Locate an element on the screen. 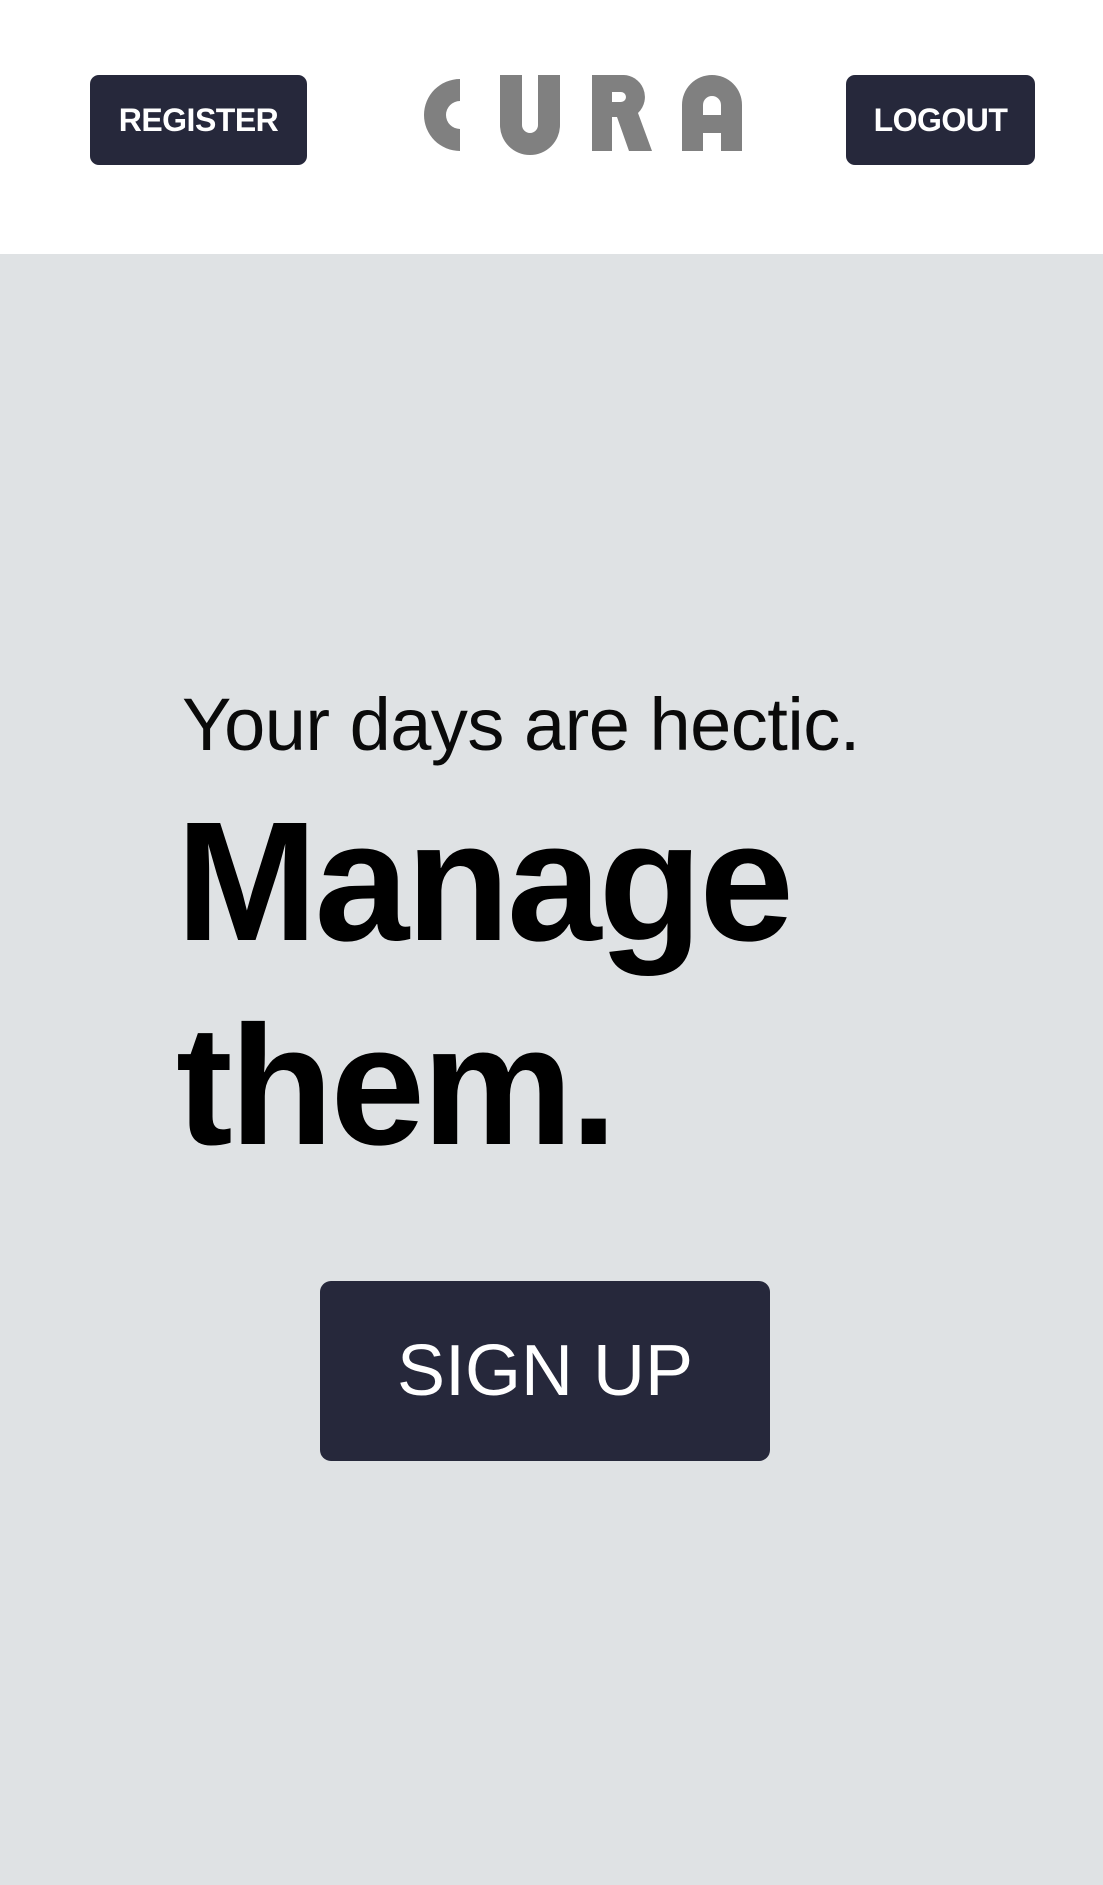 The height and width of the screenshot is (1885, 1103). site-header: REGISTER LOGOUT is located at coordinates (551, 127).